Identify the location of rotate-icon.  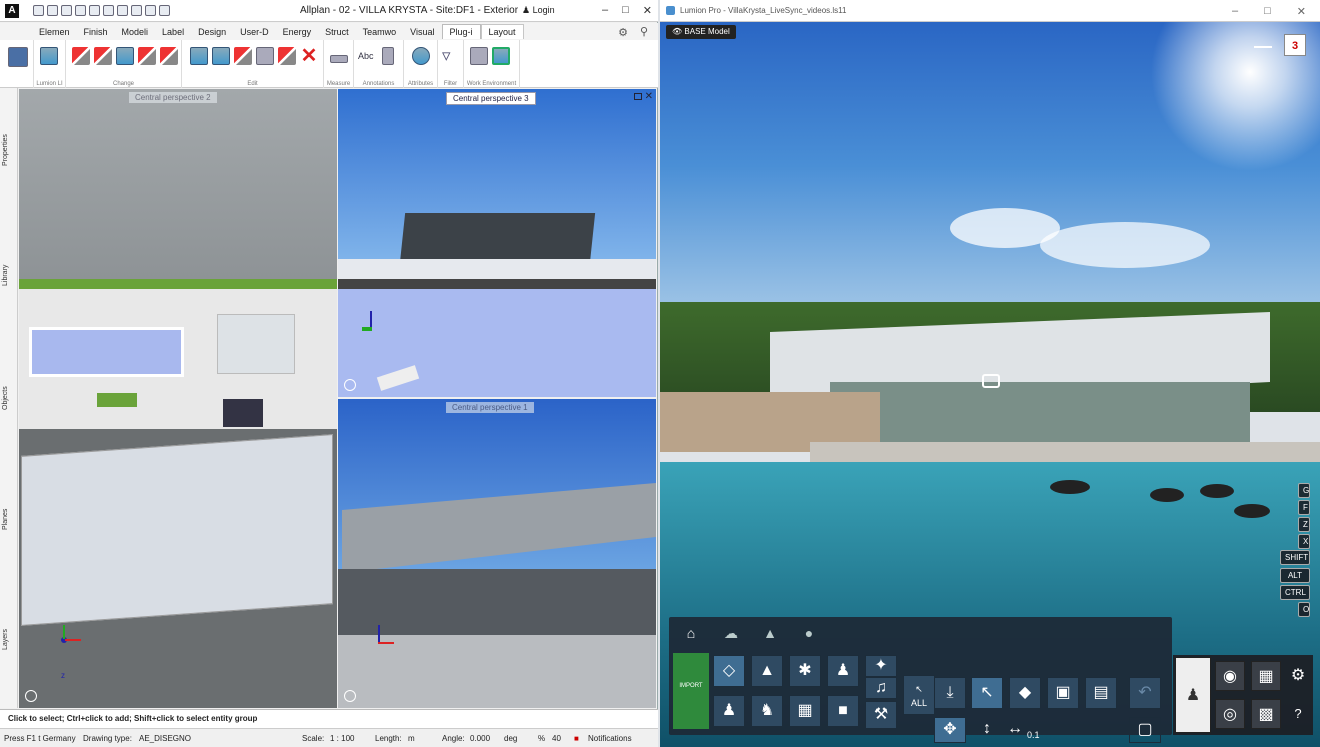
(265, 56).